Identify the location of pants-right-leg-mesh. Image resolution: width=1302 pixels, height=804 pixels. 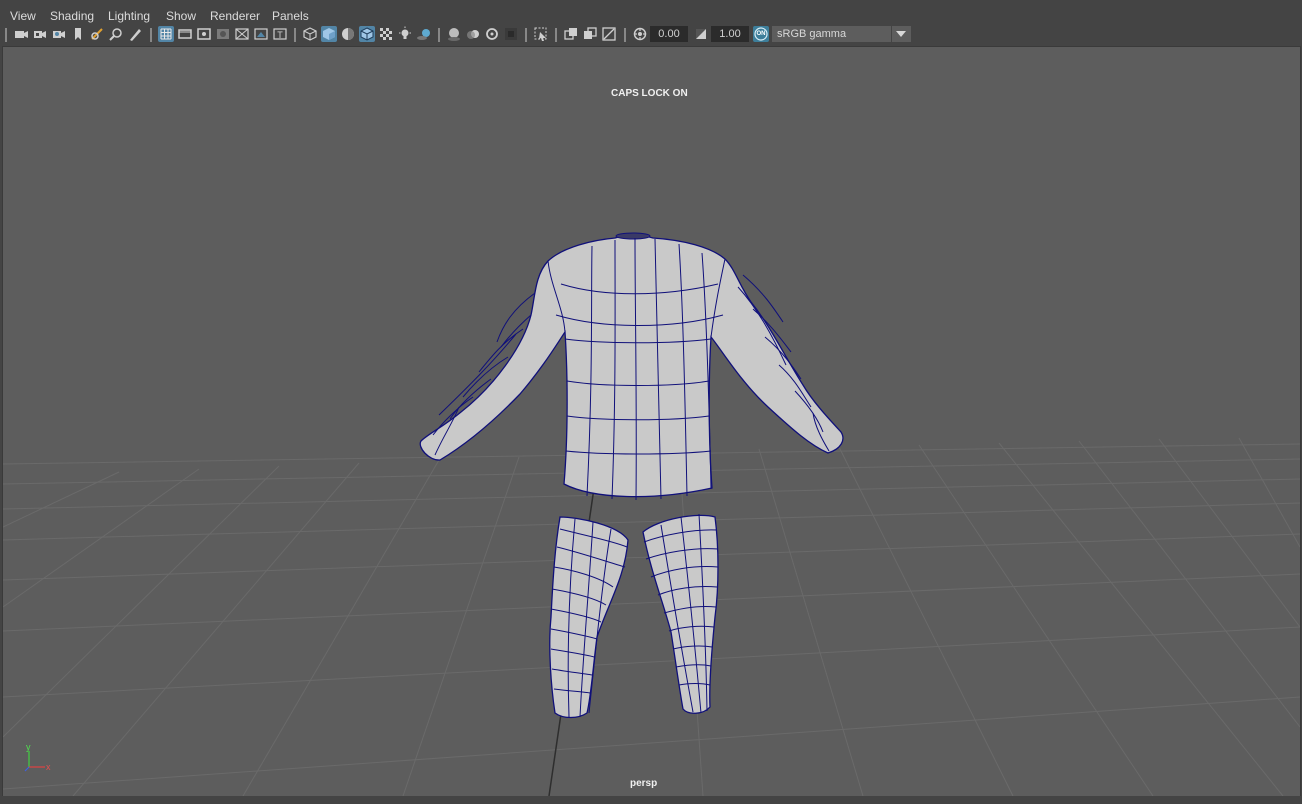
(680, 613).